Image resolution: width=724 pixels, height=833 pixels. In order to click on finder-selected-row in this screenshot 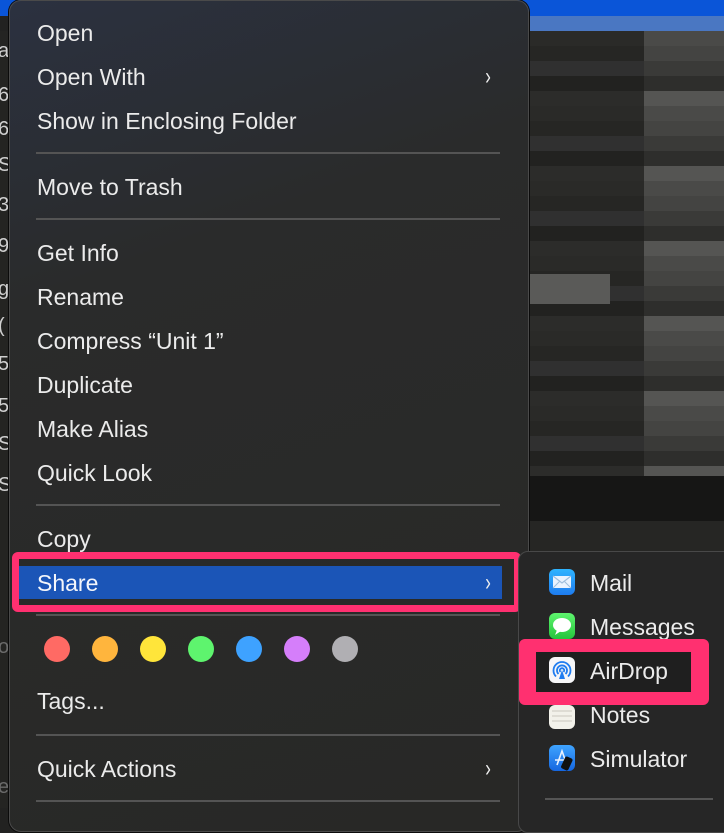, I will do `click(627, 23)`.